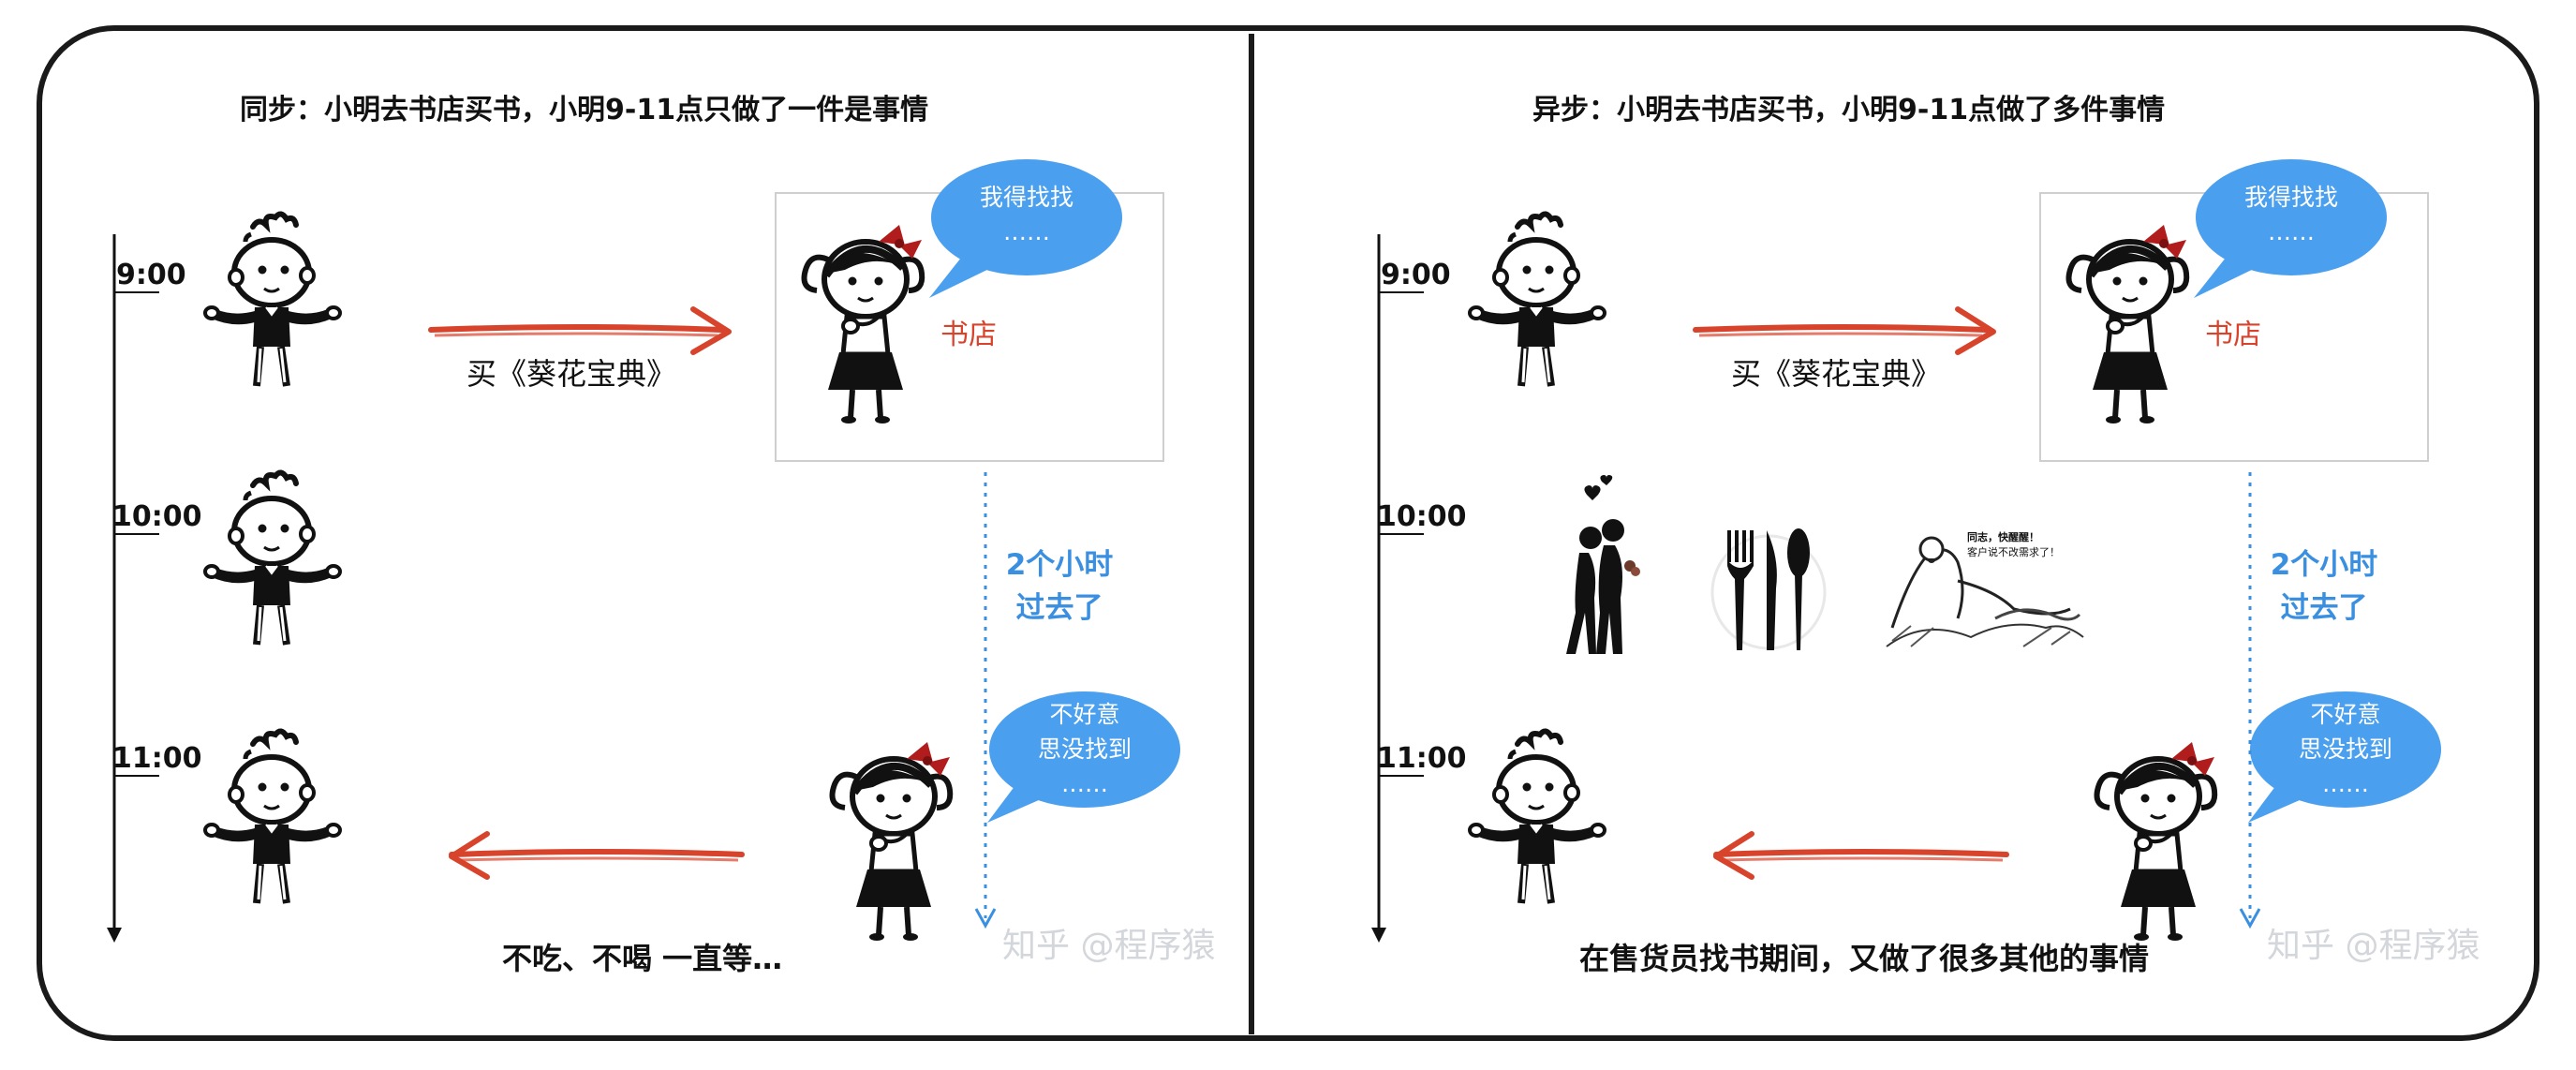 The height and width of the screenshot is (1070, 2576). Describe the element at coordinates (585, 110) in the screenshot. I see `left-title: 同步：小明去书店买书，小明9-11点只做了一件是事情` at that location.